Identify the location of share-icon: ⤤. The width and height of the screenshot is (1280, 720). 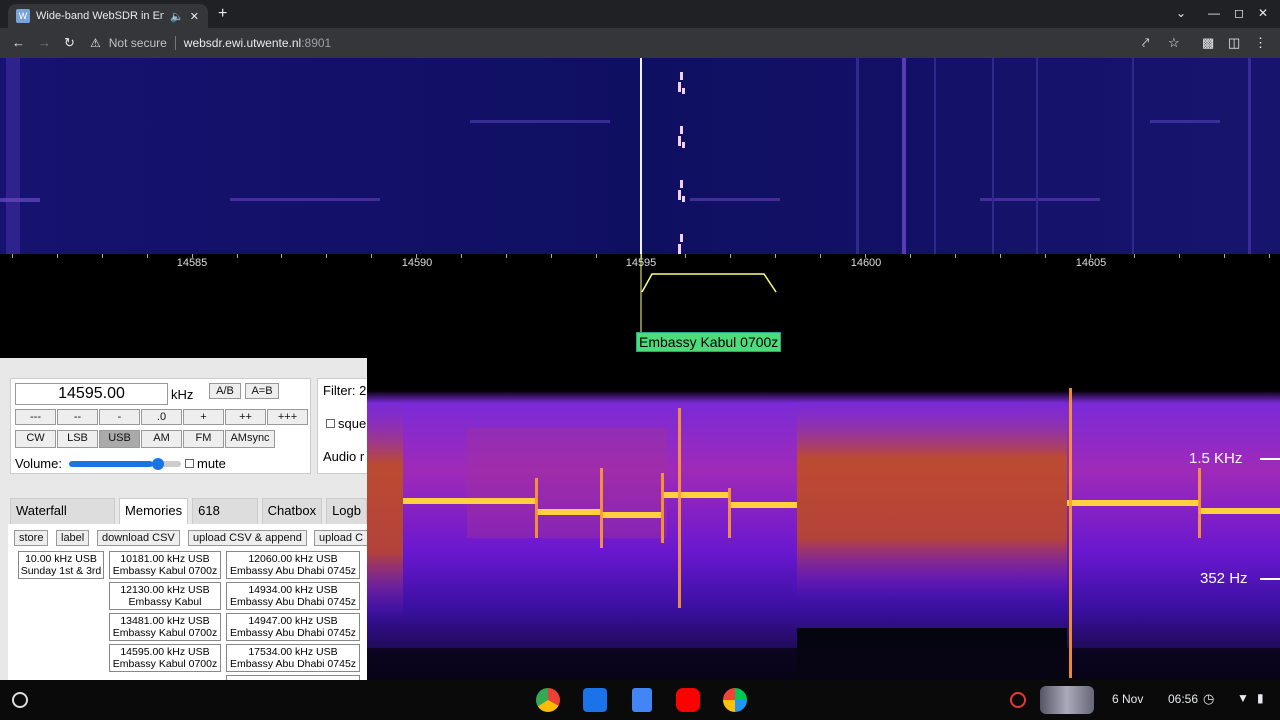
(1145, 43).